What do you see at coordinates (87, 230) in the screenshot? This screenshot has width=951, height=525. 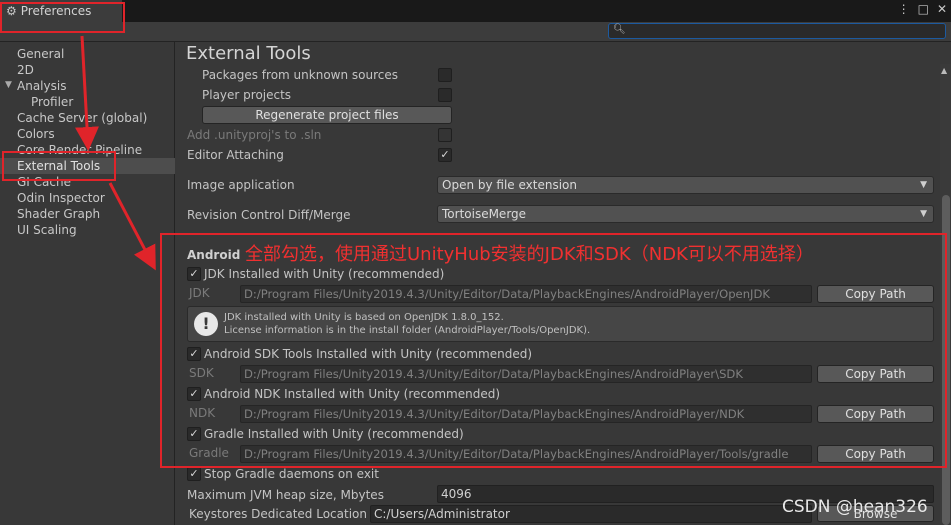 I see `sidebar-item-ui-scaling: UI Scaling` at bounding box center [87, 230].